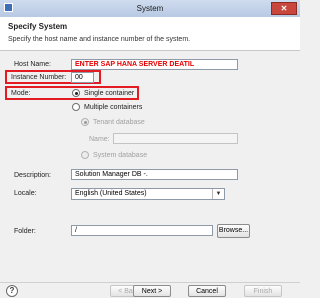  I want to click on host-name-label: Host Name:, so click(32, 64).